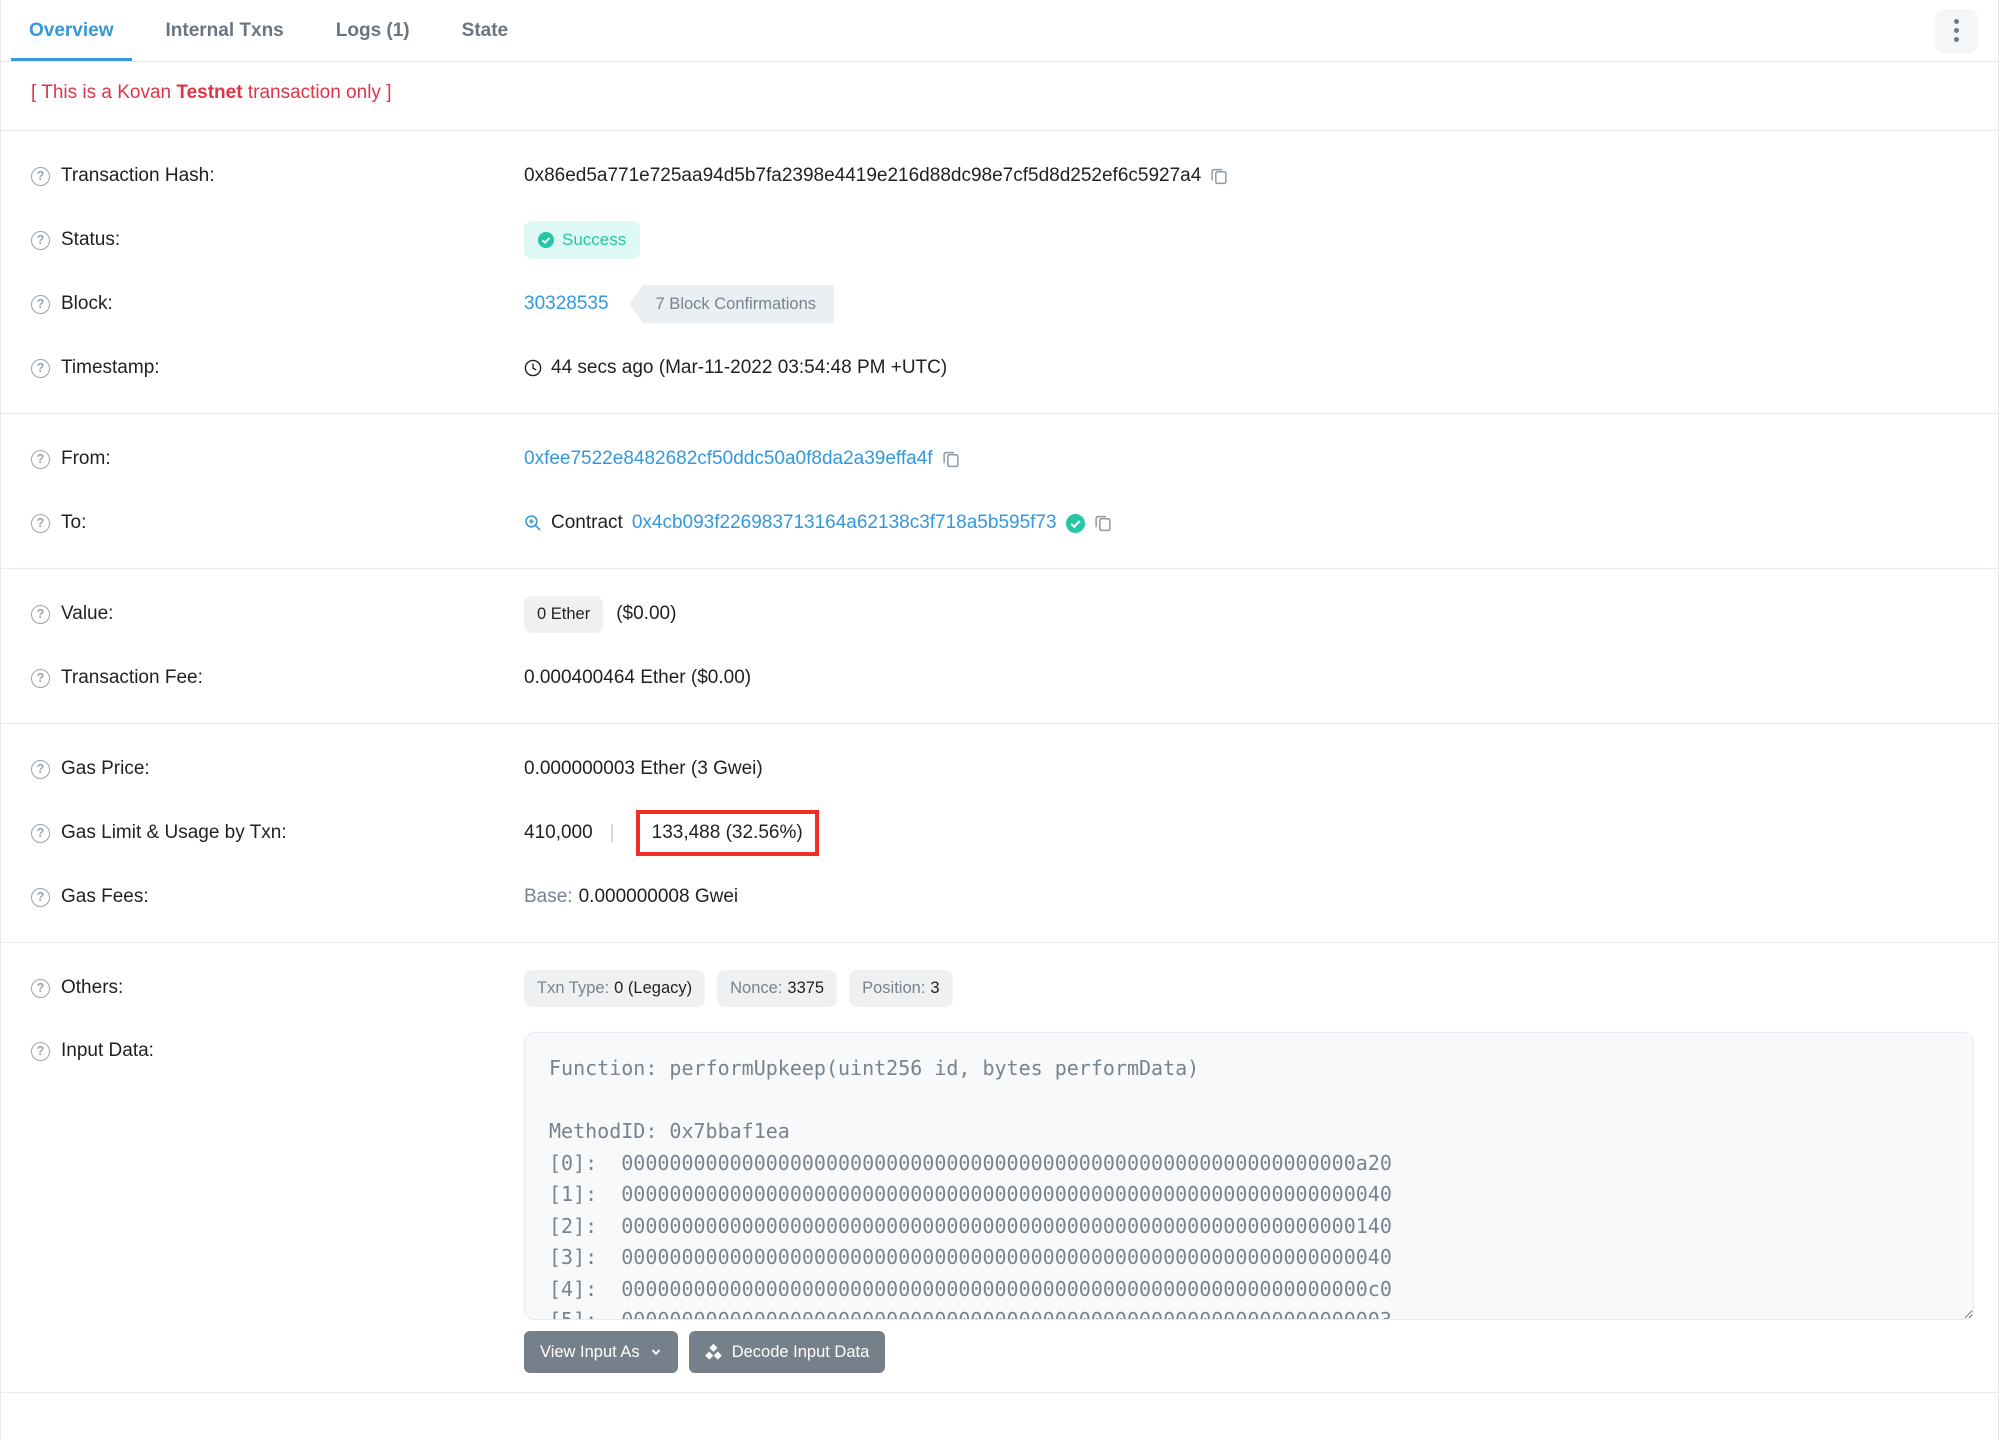 The image size is (1999, 1440). I want to click on txn-type-pill: Txn Type: 0 (Legacy), so click(615, 988).